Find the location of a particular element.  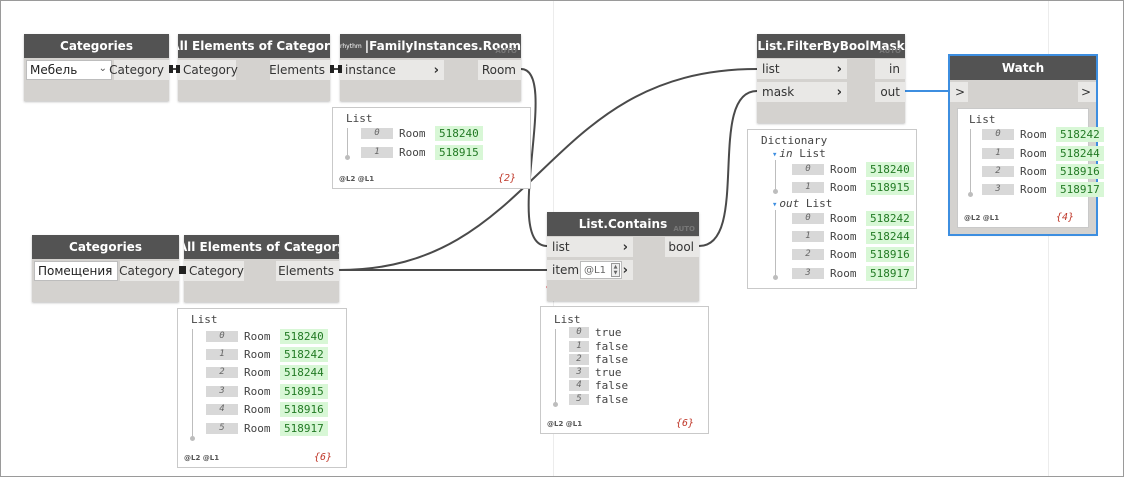

category-dropdown: Помещения ⌄ is located at coordinates (76, 271).